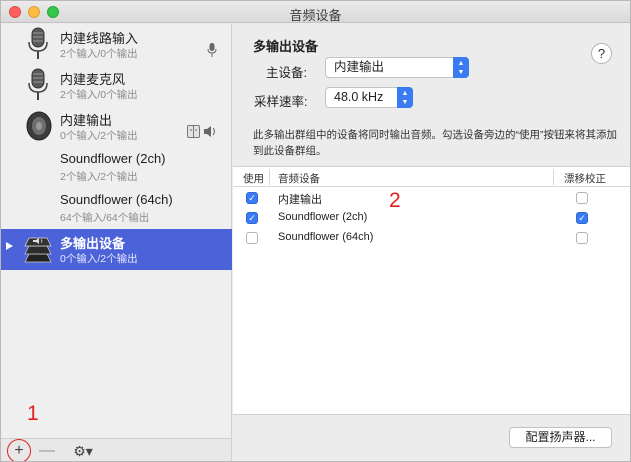 The height and width of the screenshot is (462, 631). What do you see at coordinates (286, 46) in the screenshot?
I see `detail-title: 多输出设备` at bounding box center [286, 46].